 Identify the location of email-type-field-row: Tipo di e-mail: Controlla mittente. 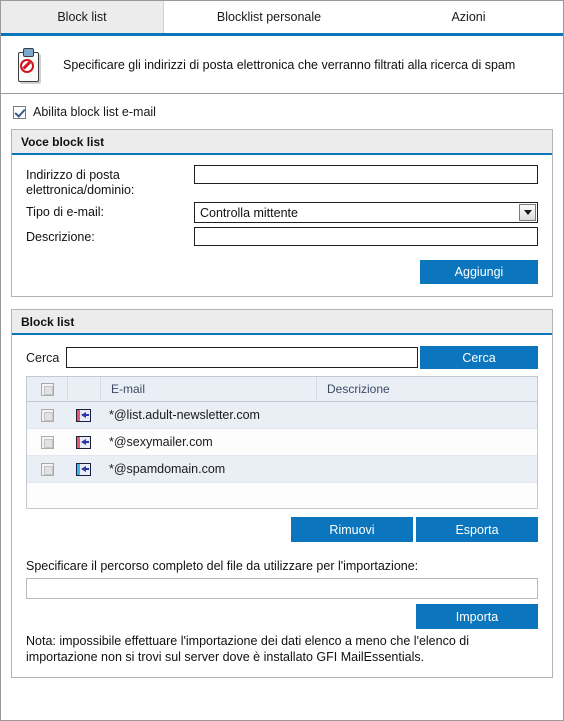
(282, 212).